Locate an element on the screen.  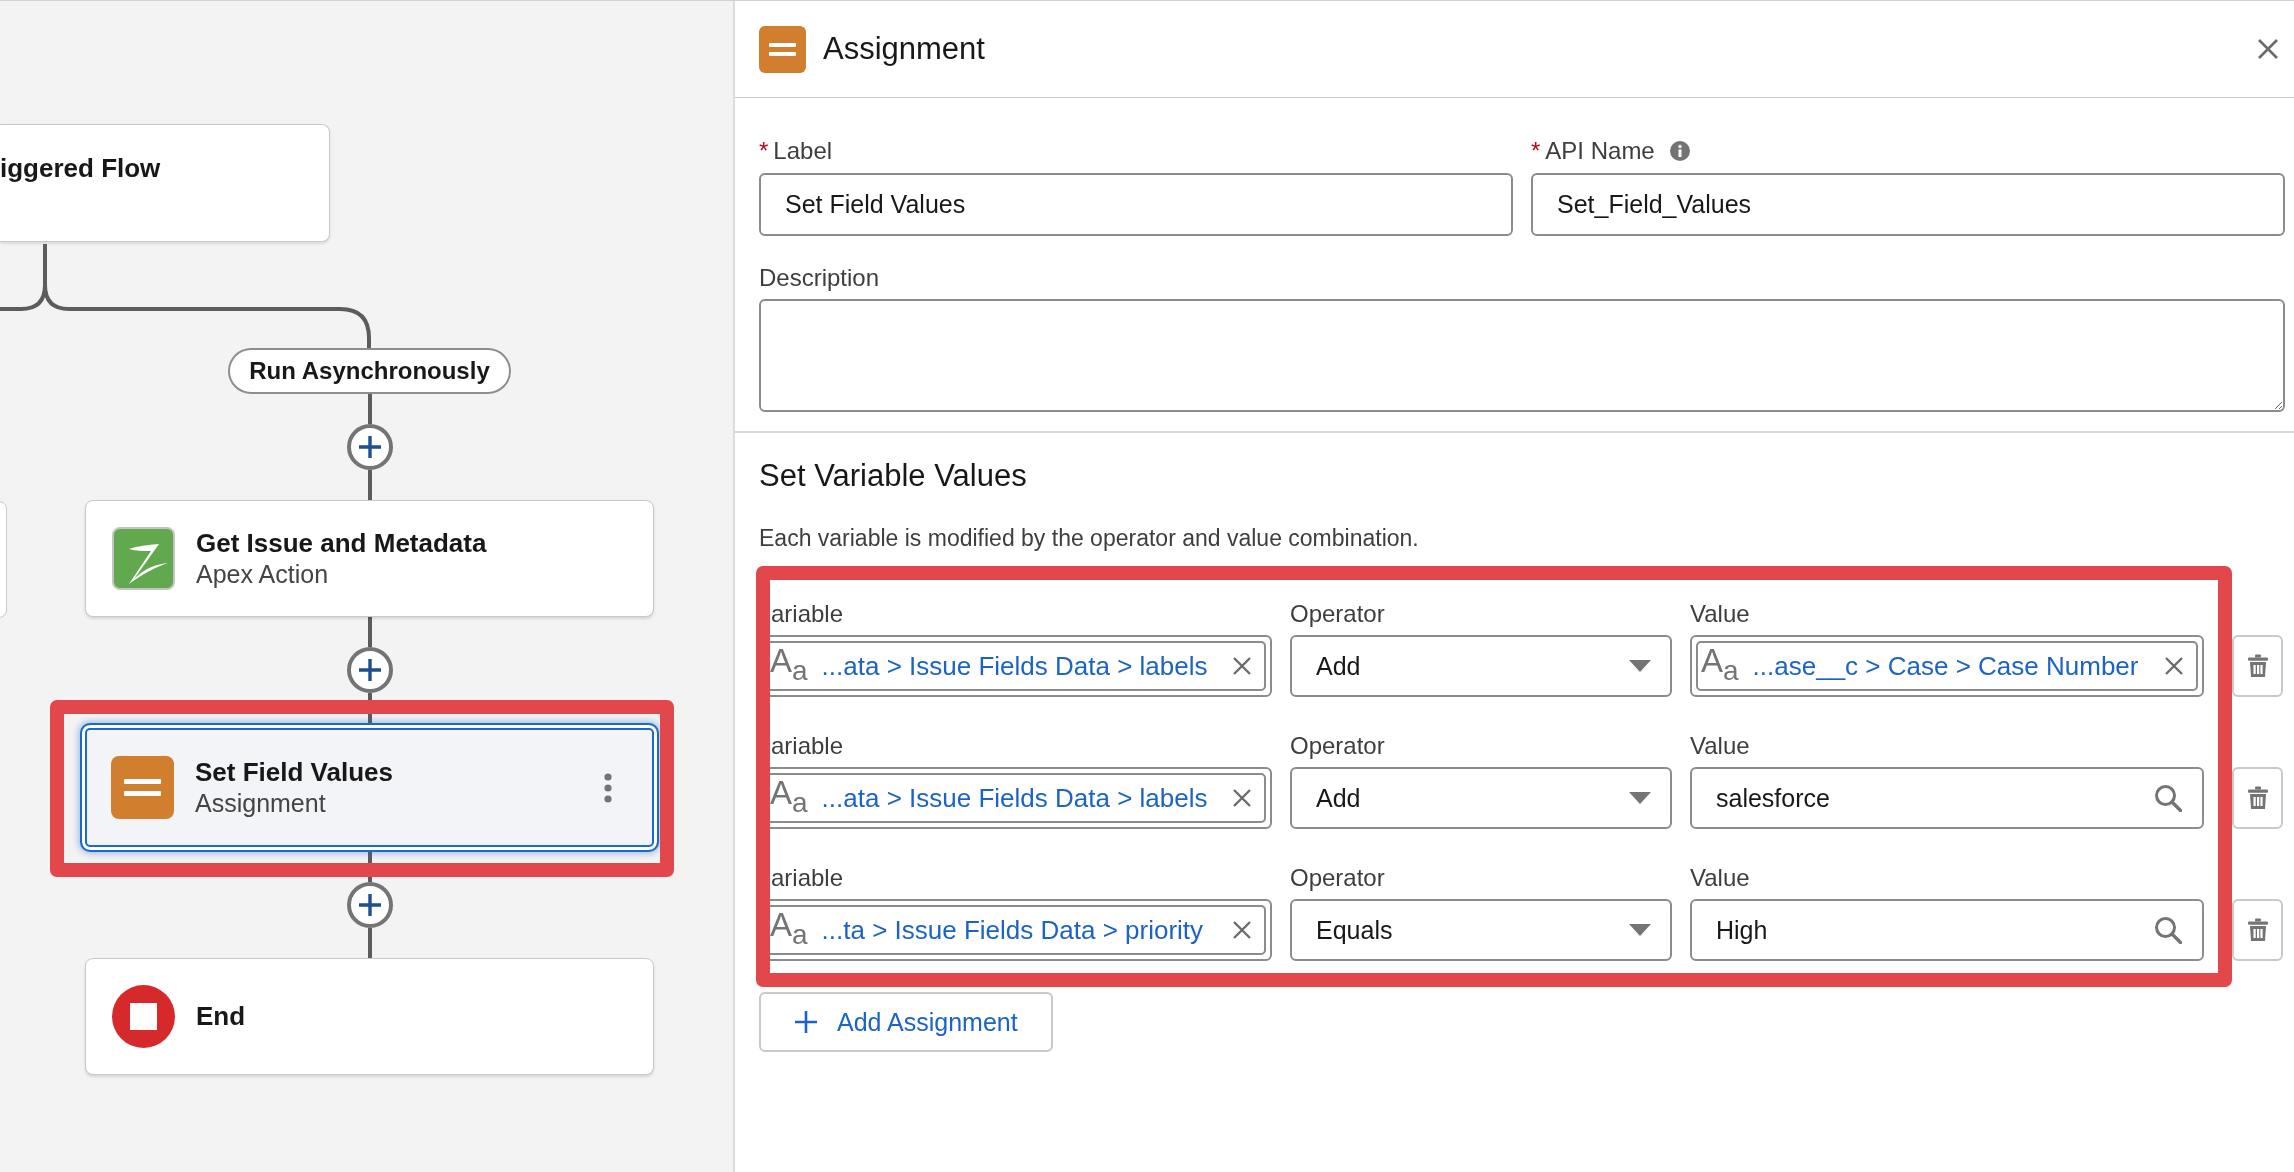
section-title: Set Variable Values is located at coordinates (893, 475).